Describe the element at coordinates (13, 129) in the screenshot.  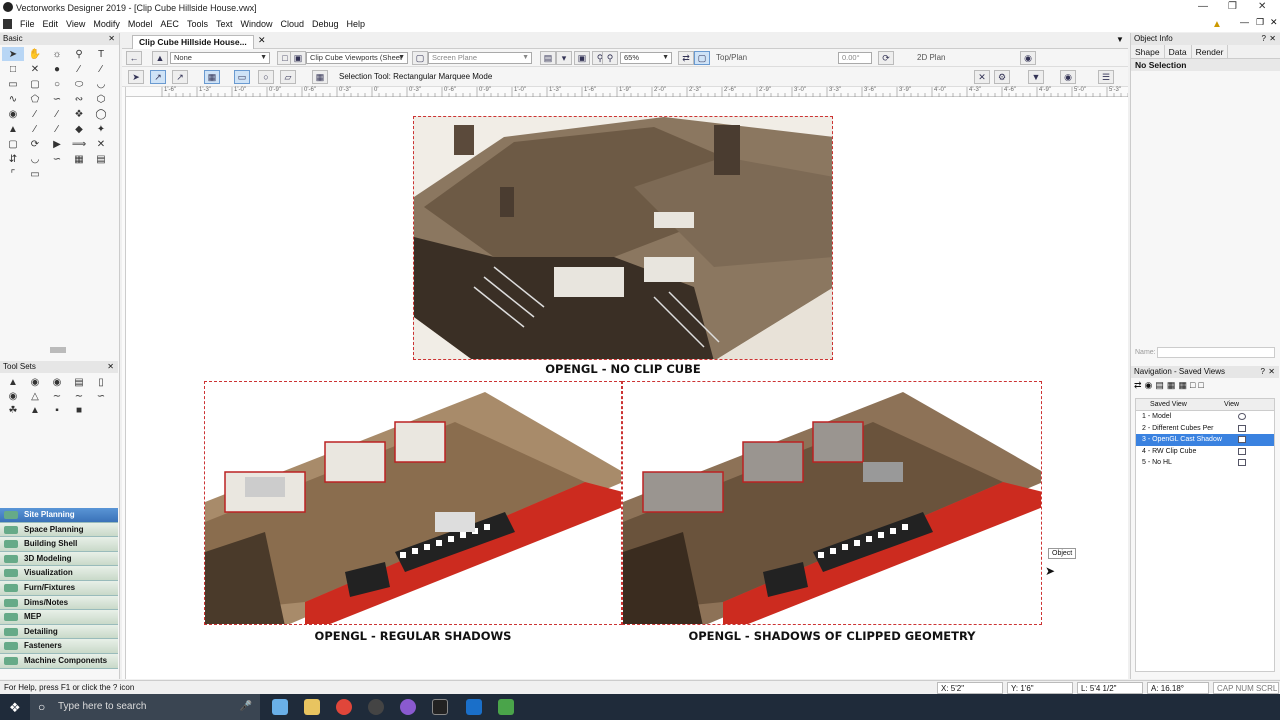
I see `chamfer-tool-icon: ▲` at that location.